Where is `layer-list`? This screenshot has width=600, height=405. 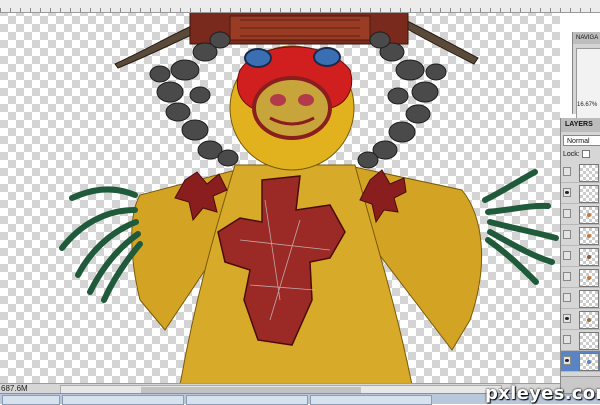
layer-list is located at coordinates (580, 267).